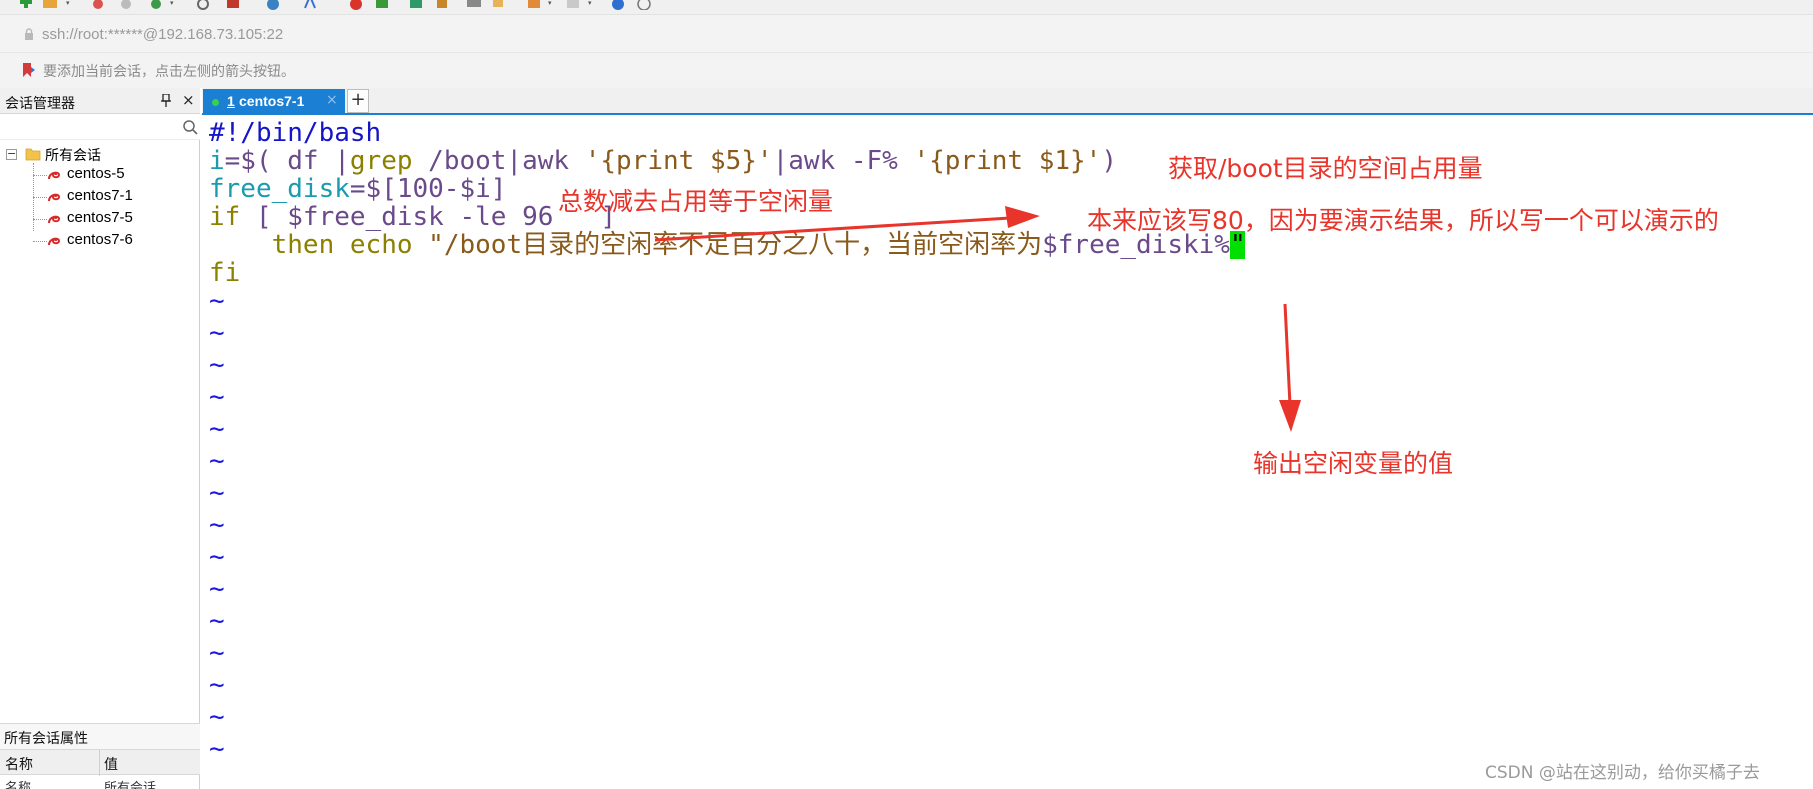  Describe the element at coordinates (29, 70) in the screenshot. I see `bookmark-arrow-icon` at that location.